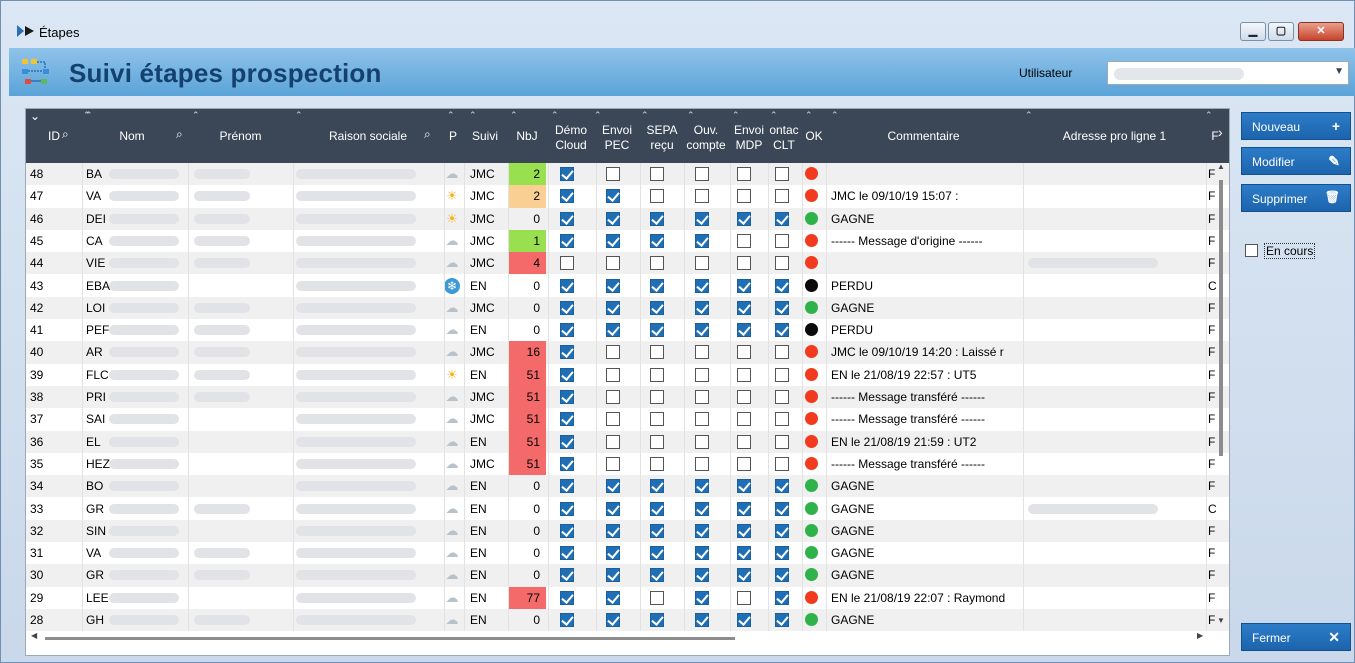 Image resolution: width=1355 pixels, height=663 pixels. Describe the element at coordinates (368, 136) in the screenshot. I see `column-header-4: Raison sociale` at that location.